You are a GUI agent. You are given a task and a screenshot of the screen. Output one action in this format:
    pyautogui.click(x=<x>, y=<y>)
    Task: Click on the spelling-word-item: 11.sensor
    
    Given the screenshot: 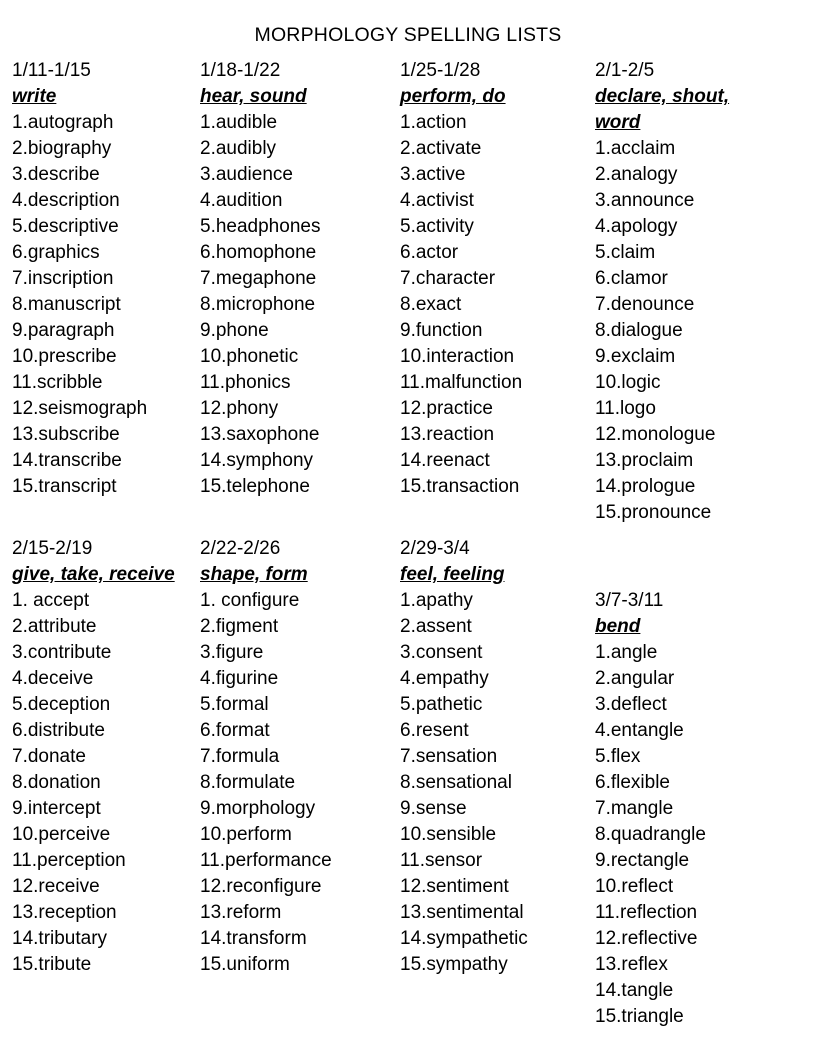 What is the action you would take?
    pyautogui.click(x=441, y=860)
    